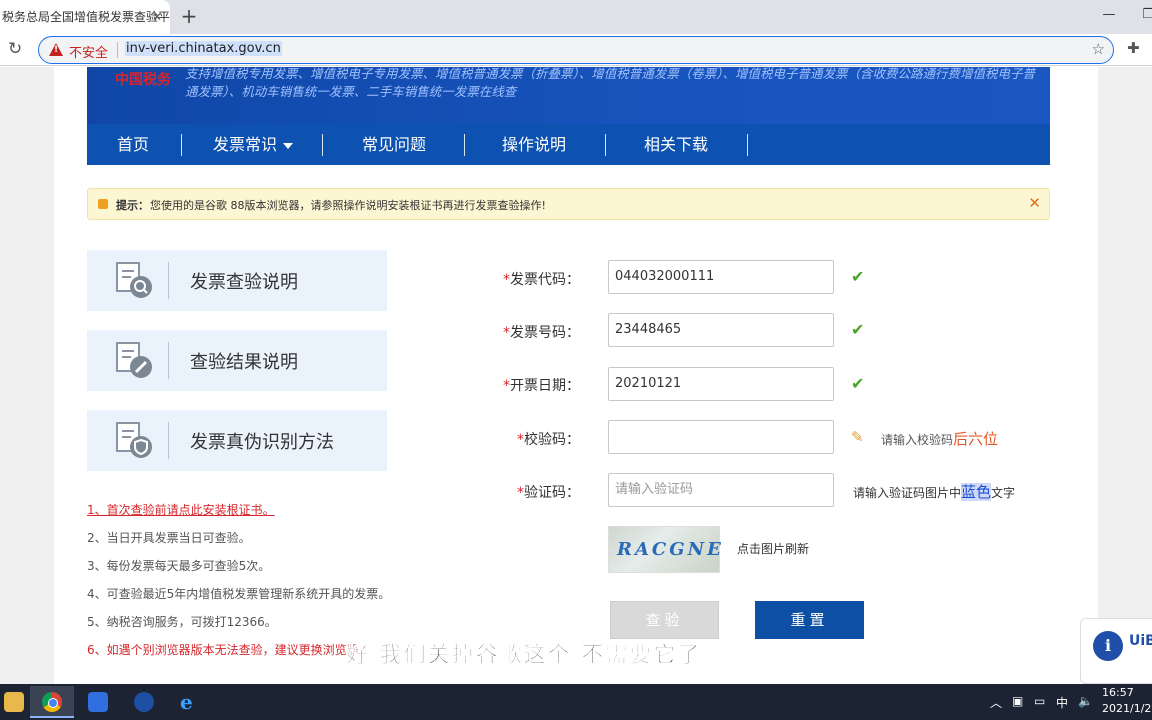 This screenshot has width=1152, height=720. I want to click on ie-icon: e, so click(186, 702).